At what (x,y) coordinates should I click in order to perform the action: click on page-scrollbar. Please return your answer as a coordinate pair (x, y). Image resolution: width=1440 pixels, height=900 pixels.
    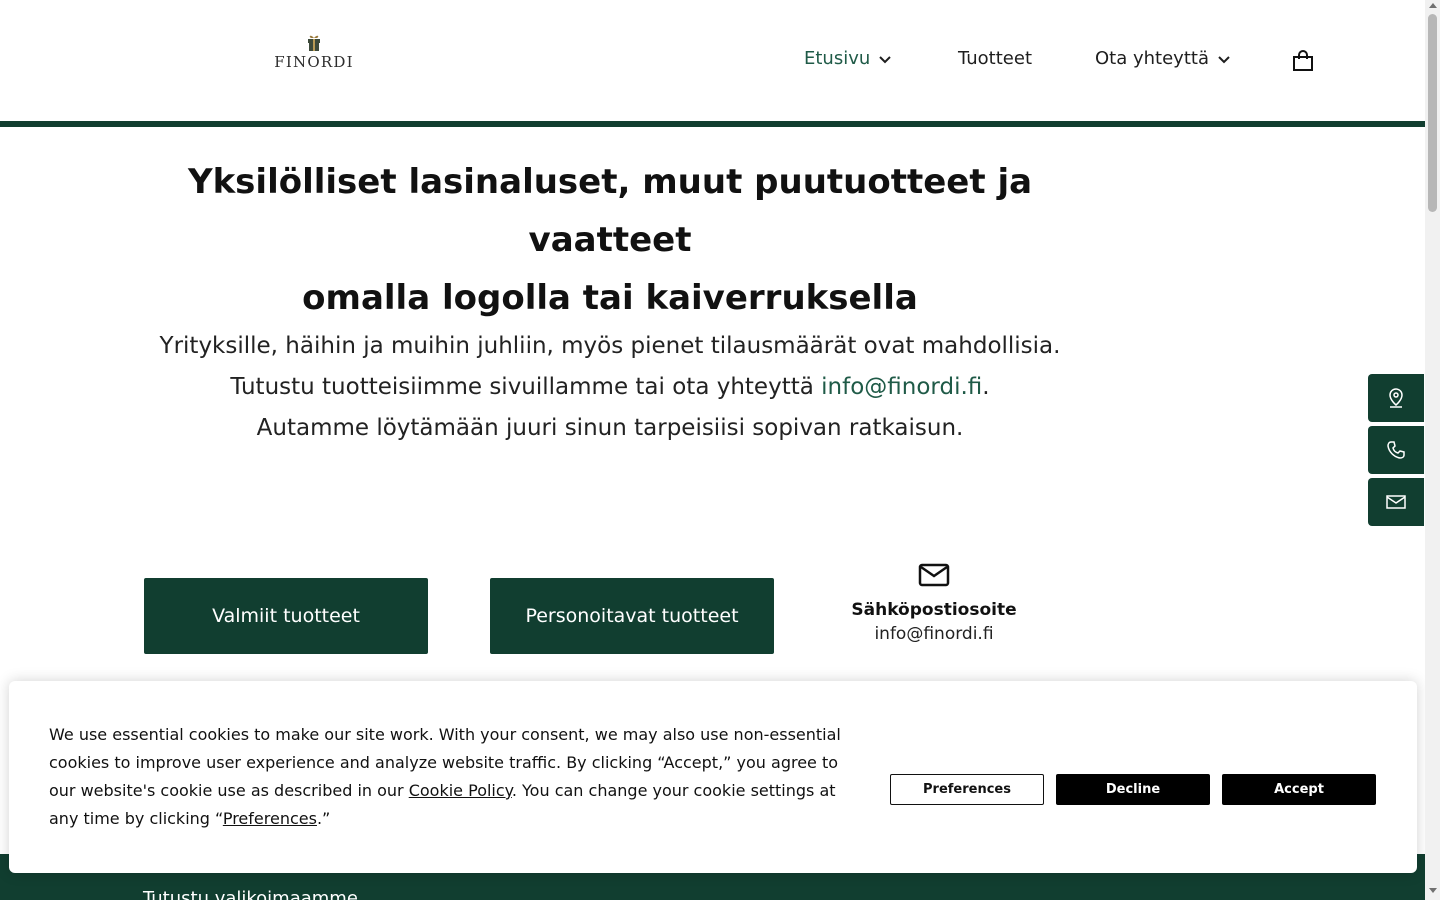
    Looking at the image, I should click on (1432, 450).